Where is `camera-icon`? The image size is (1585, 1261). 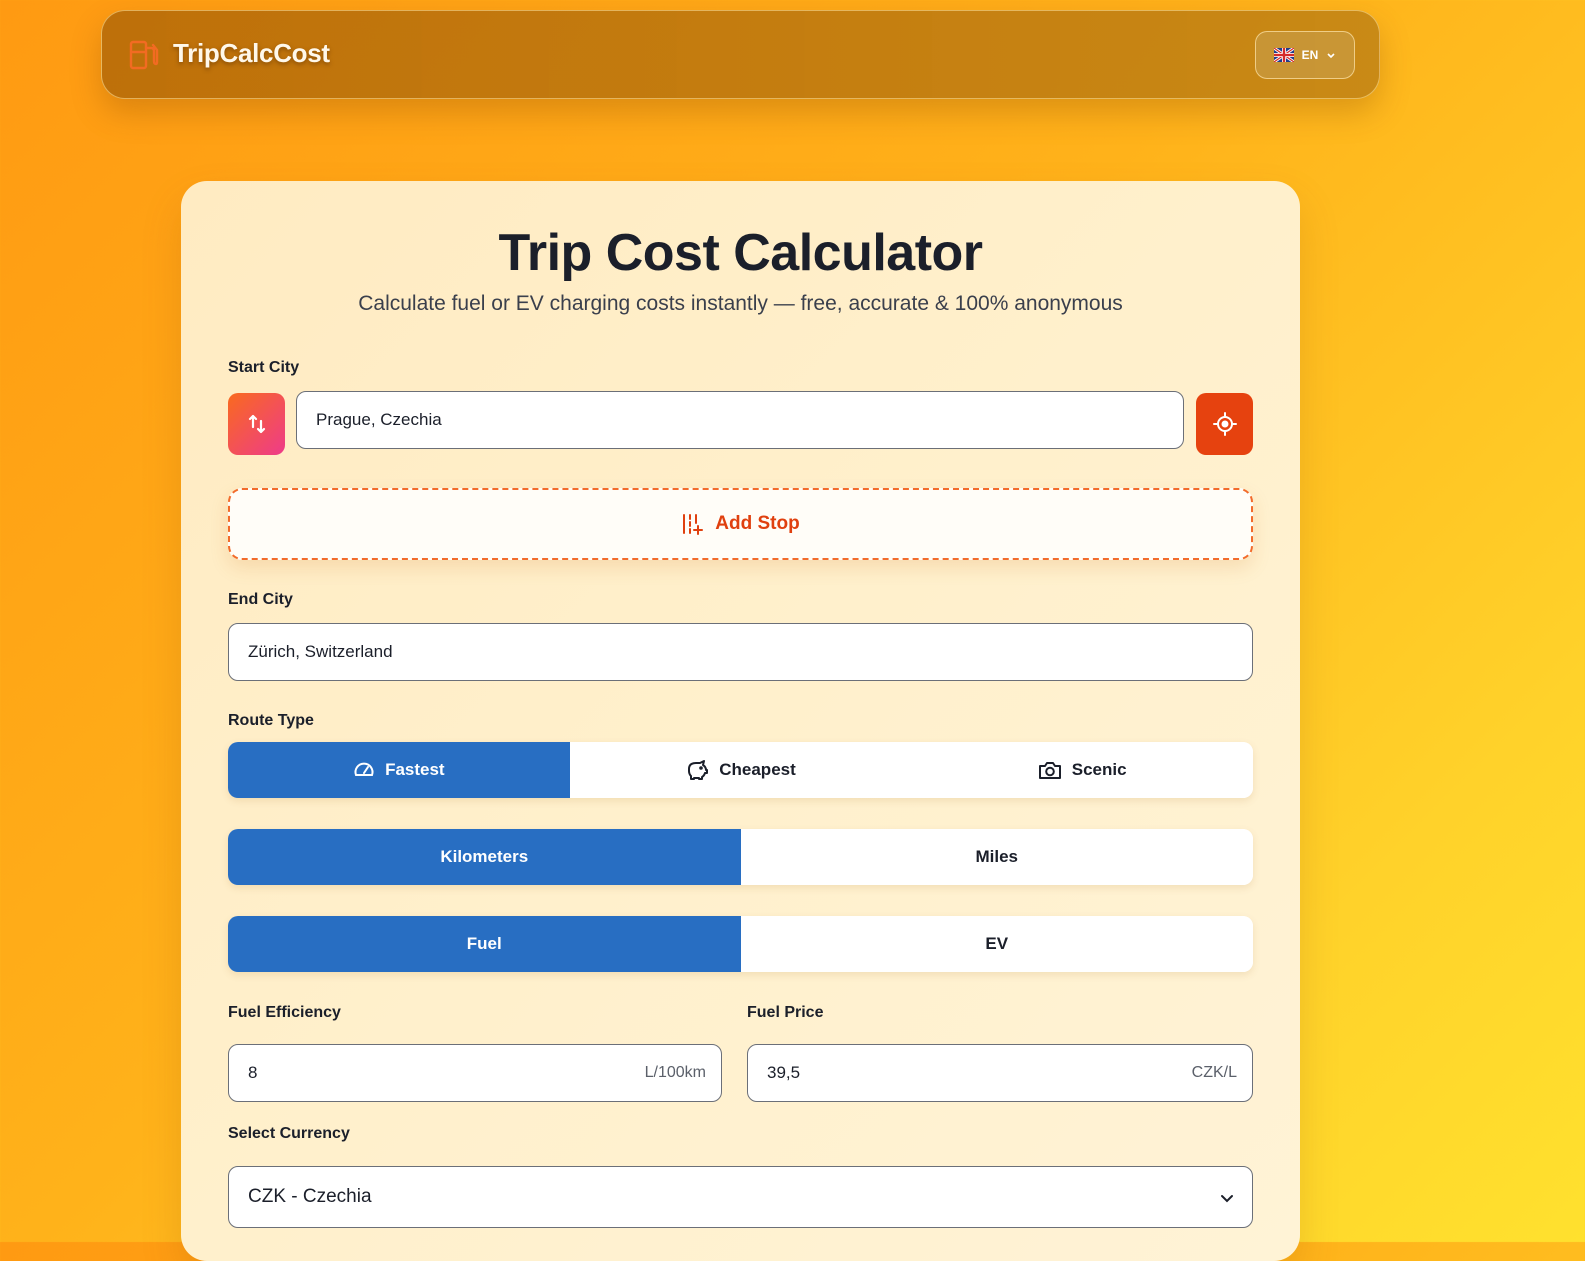 camera-icon is located at coordinates (1049, 770).